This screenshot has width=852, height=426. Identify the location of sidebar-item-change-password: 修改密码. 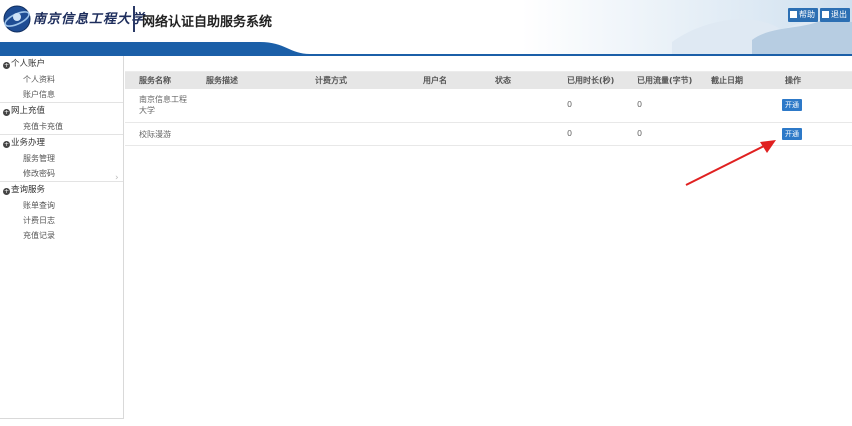
(61, 173).